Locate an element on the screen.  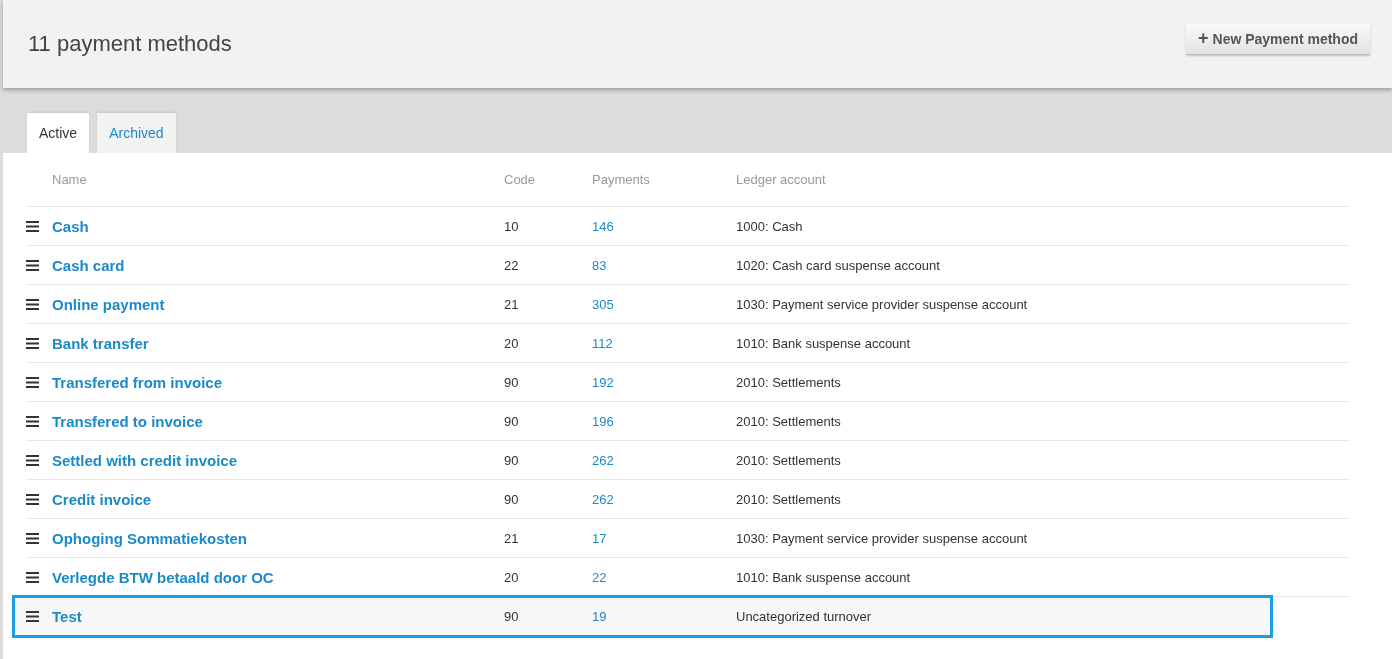
tab: Archived is located at coordinates (136, 133).